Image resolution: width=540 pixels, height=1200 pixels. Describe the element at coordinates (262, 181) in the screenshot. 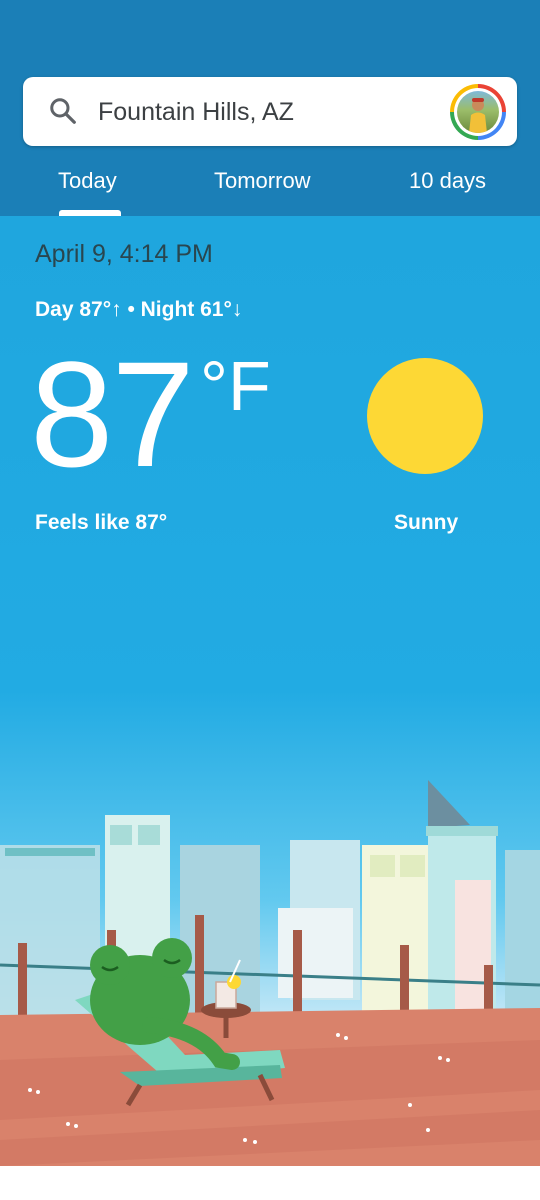

I see `tab-tomorrow: Tomorrow` at that location.